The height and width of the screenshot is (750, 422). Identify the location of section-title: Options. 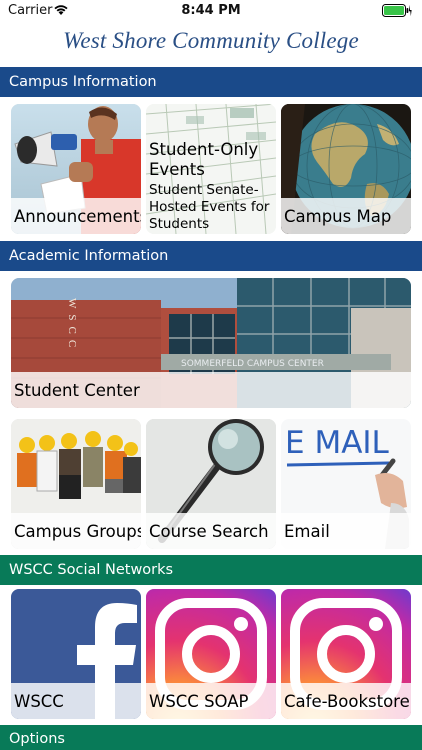
(37, 739).